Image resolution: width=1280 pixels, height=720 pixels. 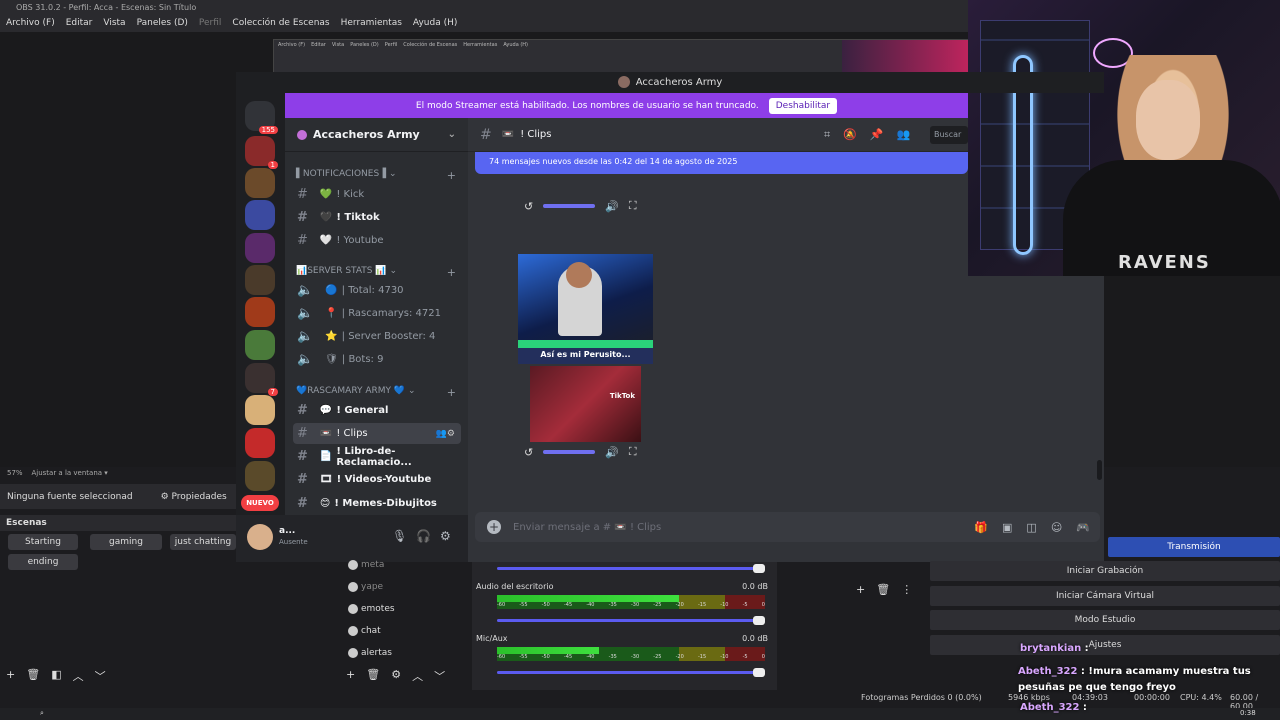 I want to click on scene-starting: Starting, so click(x=43, y=542).